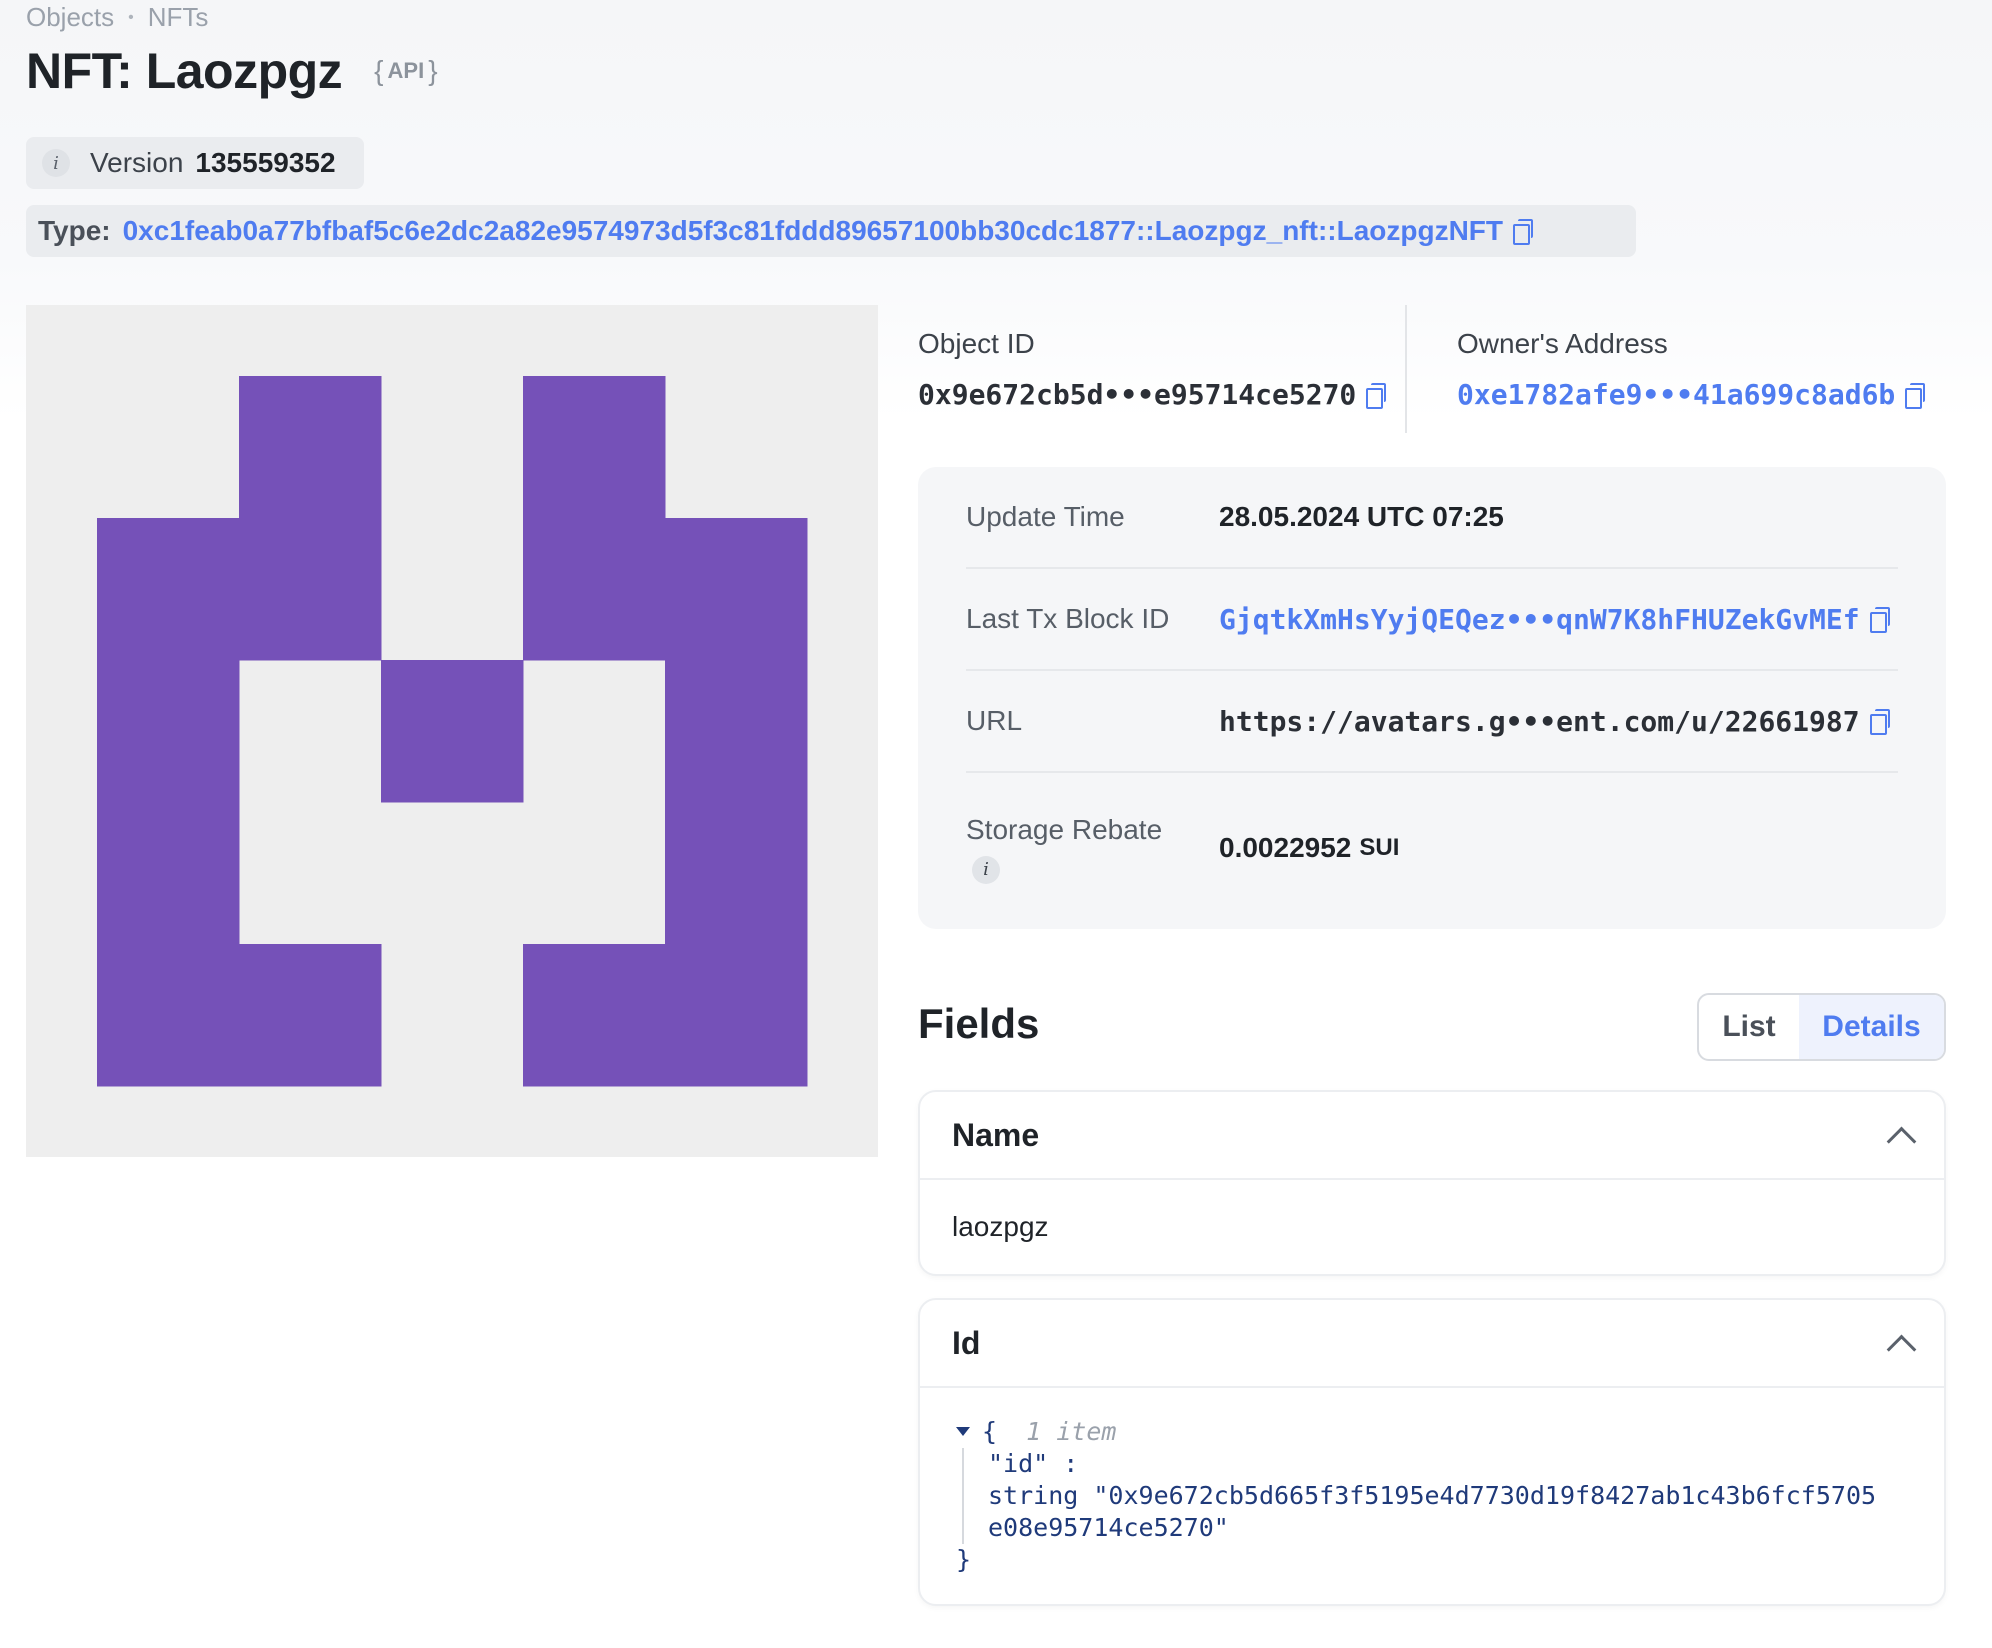 This screenshot has width=1992, height=1648. I want to click on object-id-row: 0x9e672cb5d•••e95714ce5270, so click(1152, 394).